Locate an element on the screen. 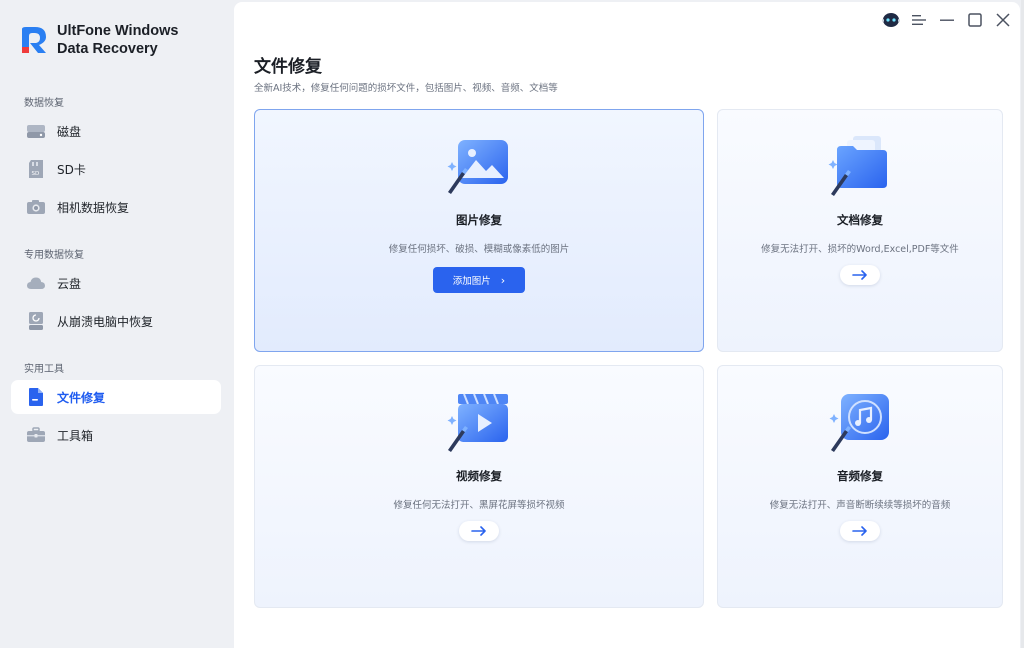 This screenshot has width=1024, height=648. sidebar-item-camera: 相机数据恢复 is located at coordinates (116, 207).